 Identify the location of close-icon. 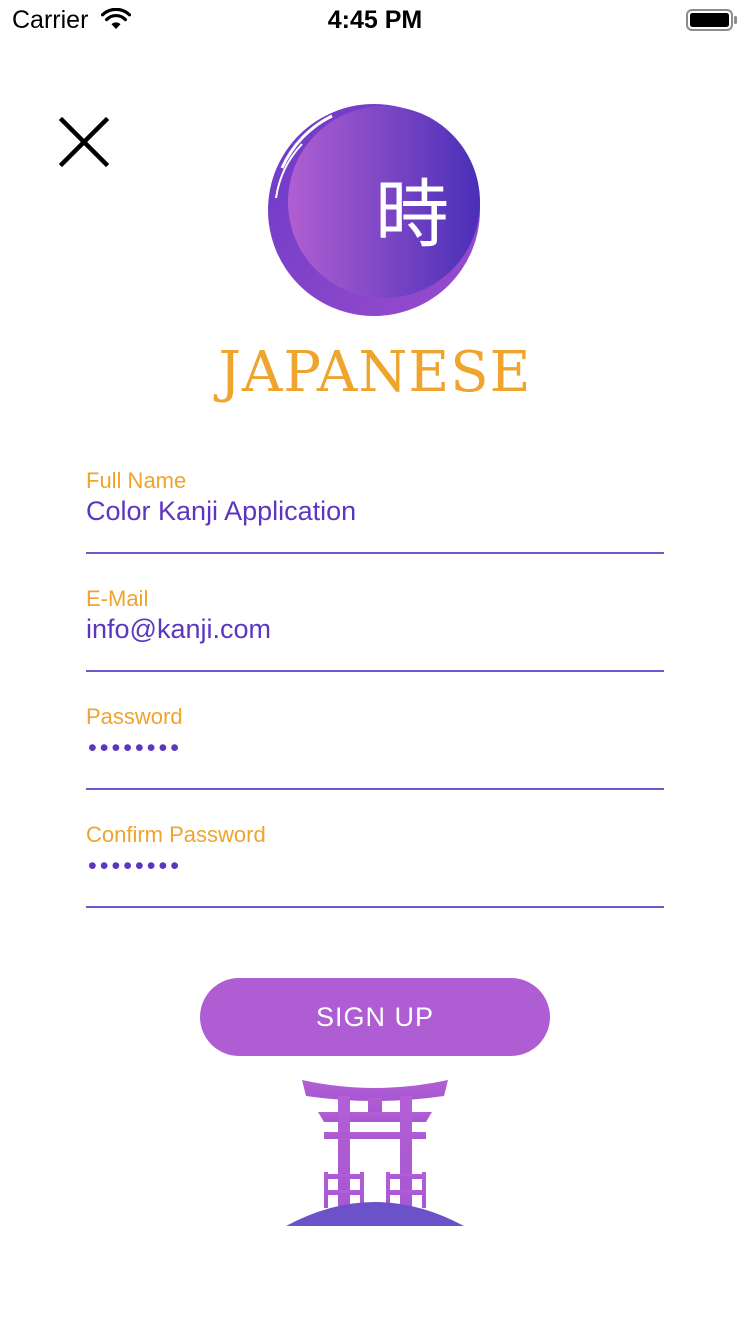
(84, 142).